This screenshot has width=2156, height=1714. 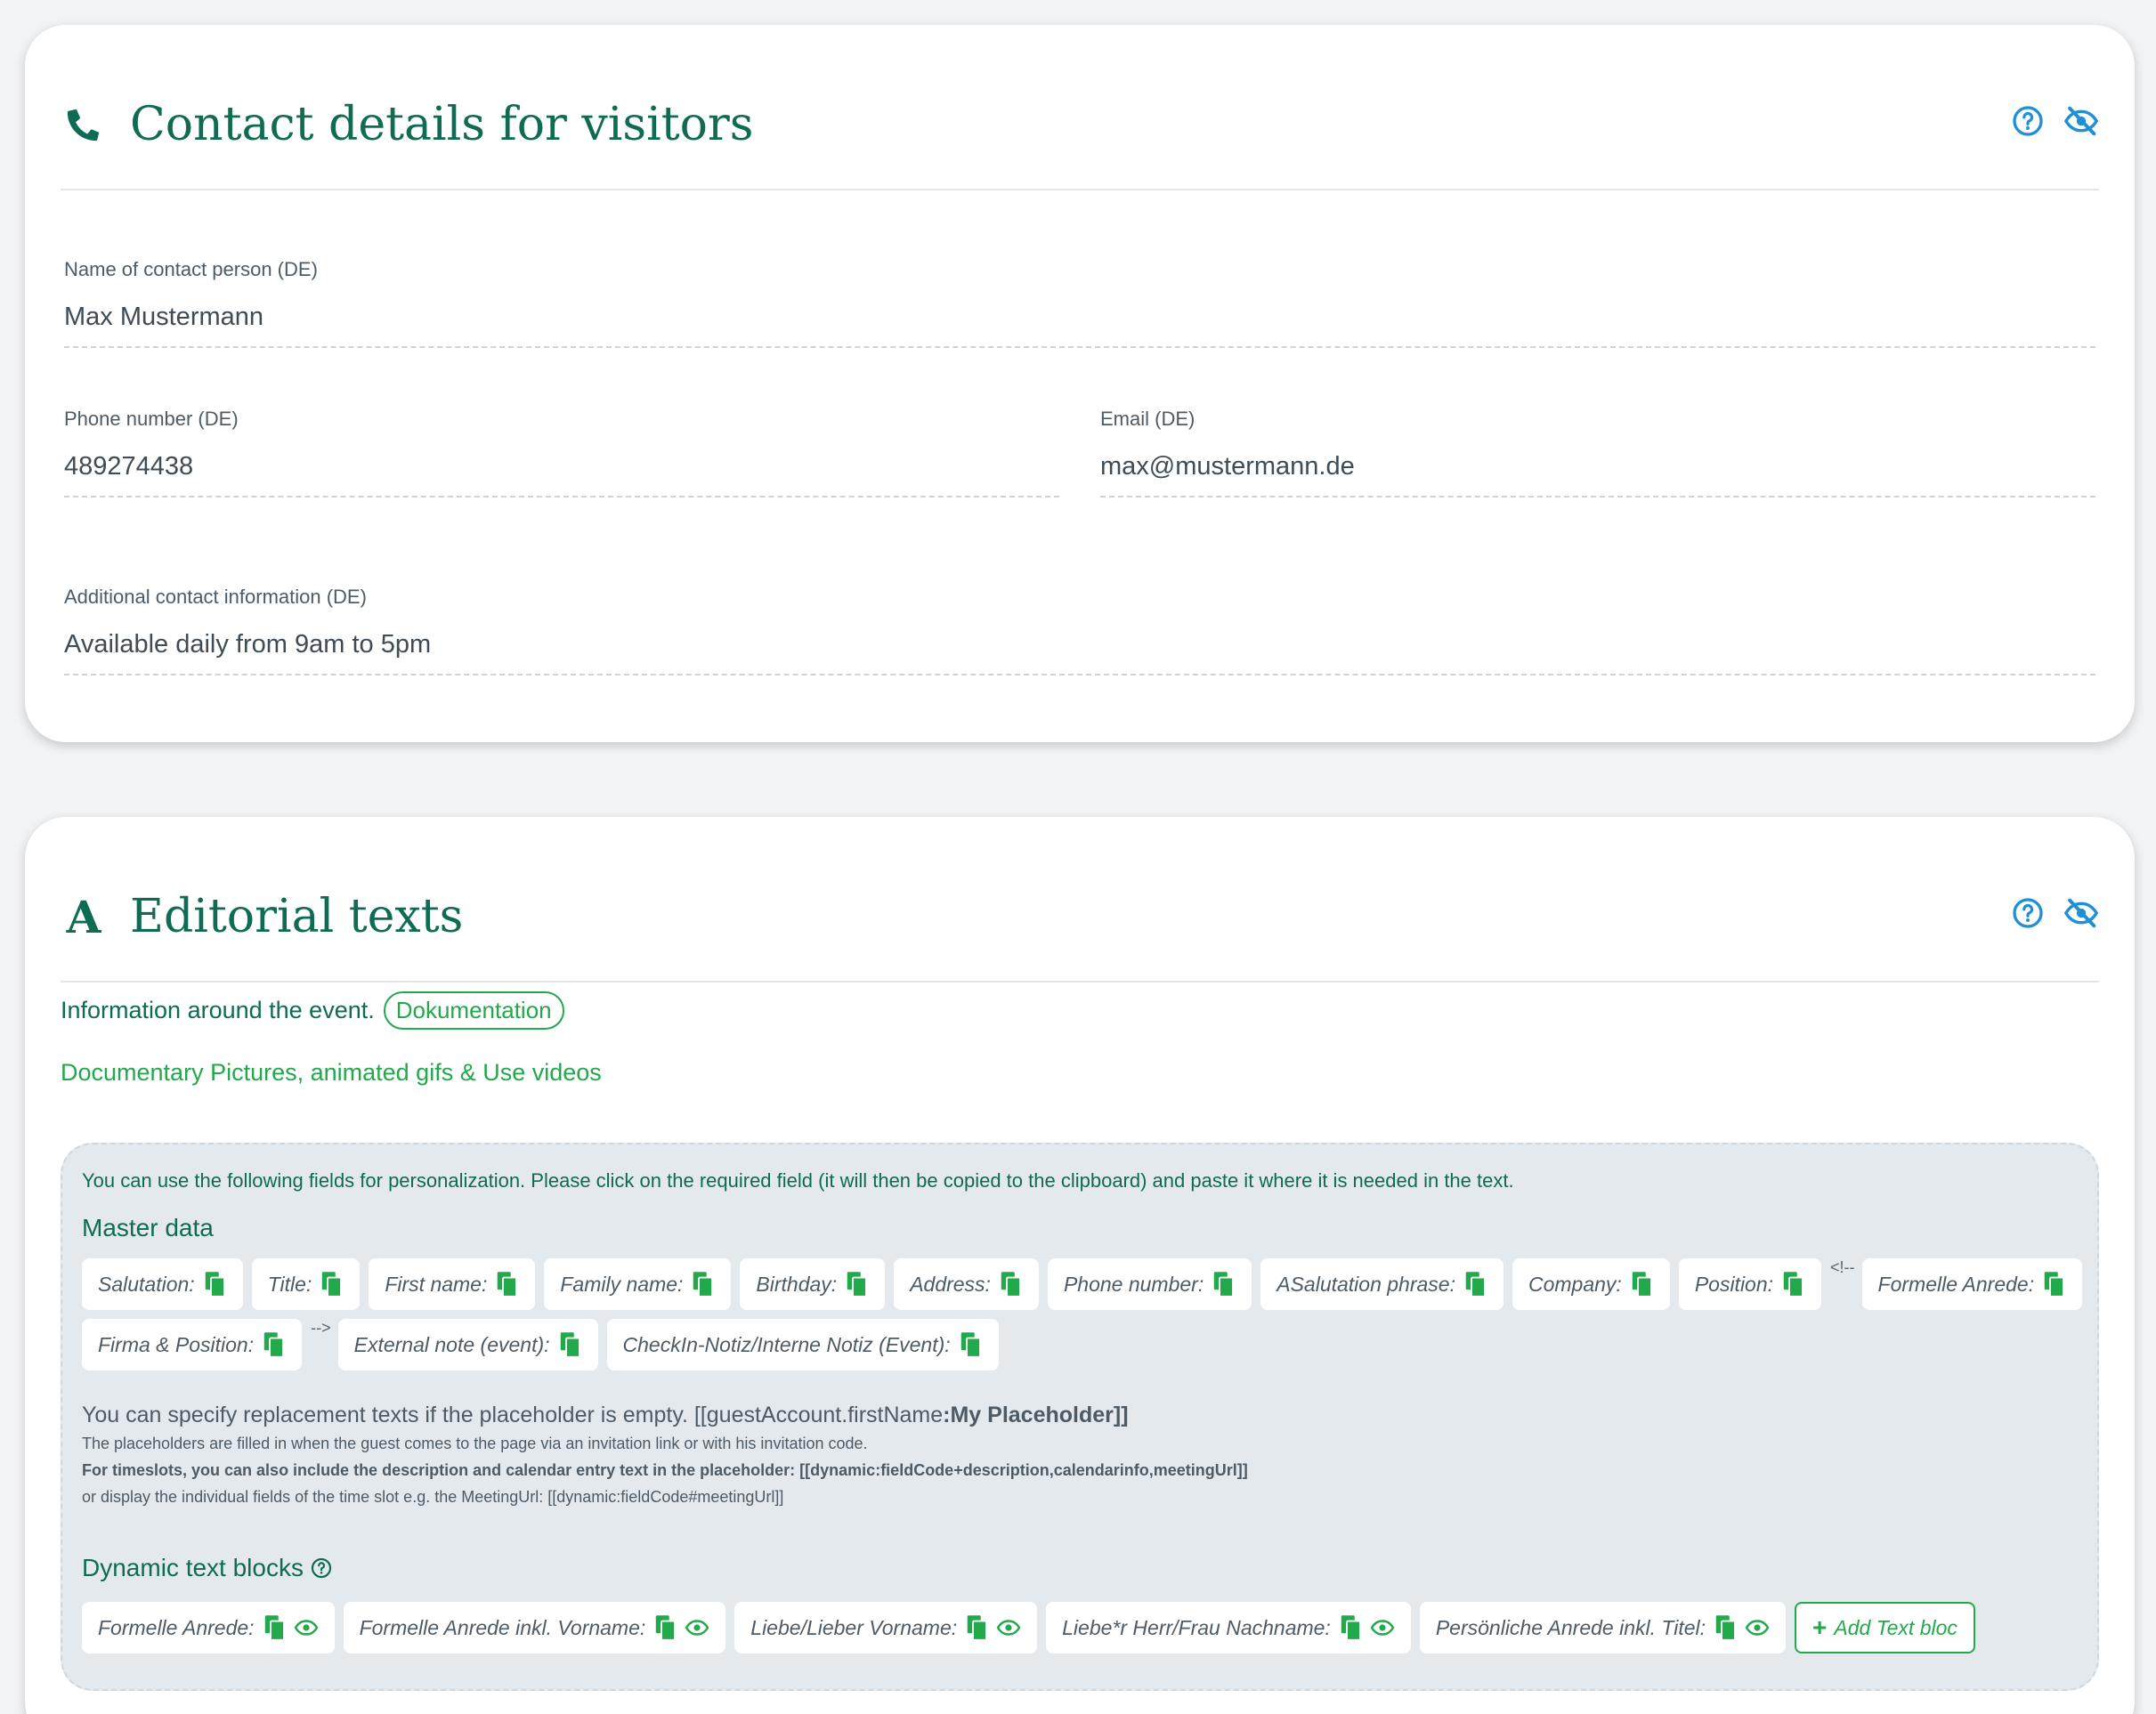 I want to click on placeholder-chip: Family name:, so click(x=638, y=1284).